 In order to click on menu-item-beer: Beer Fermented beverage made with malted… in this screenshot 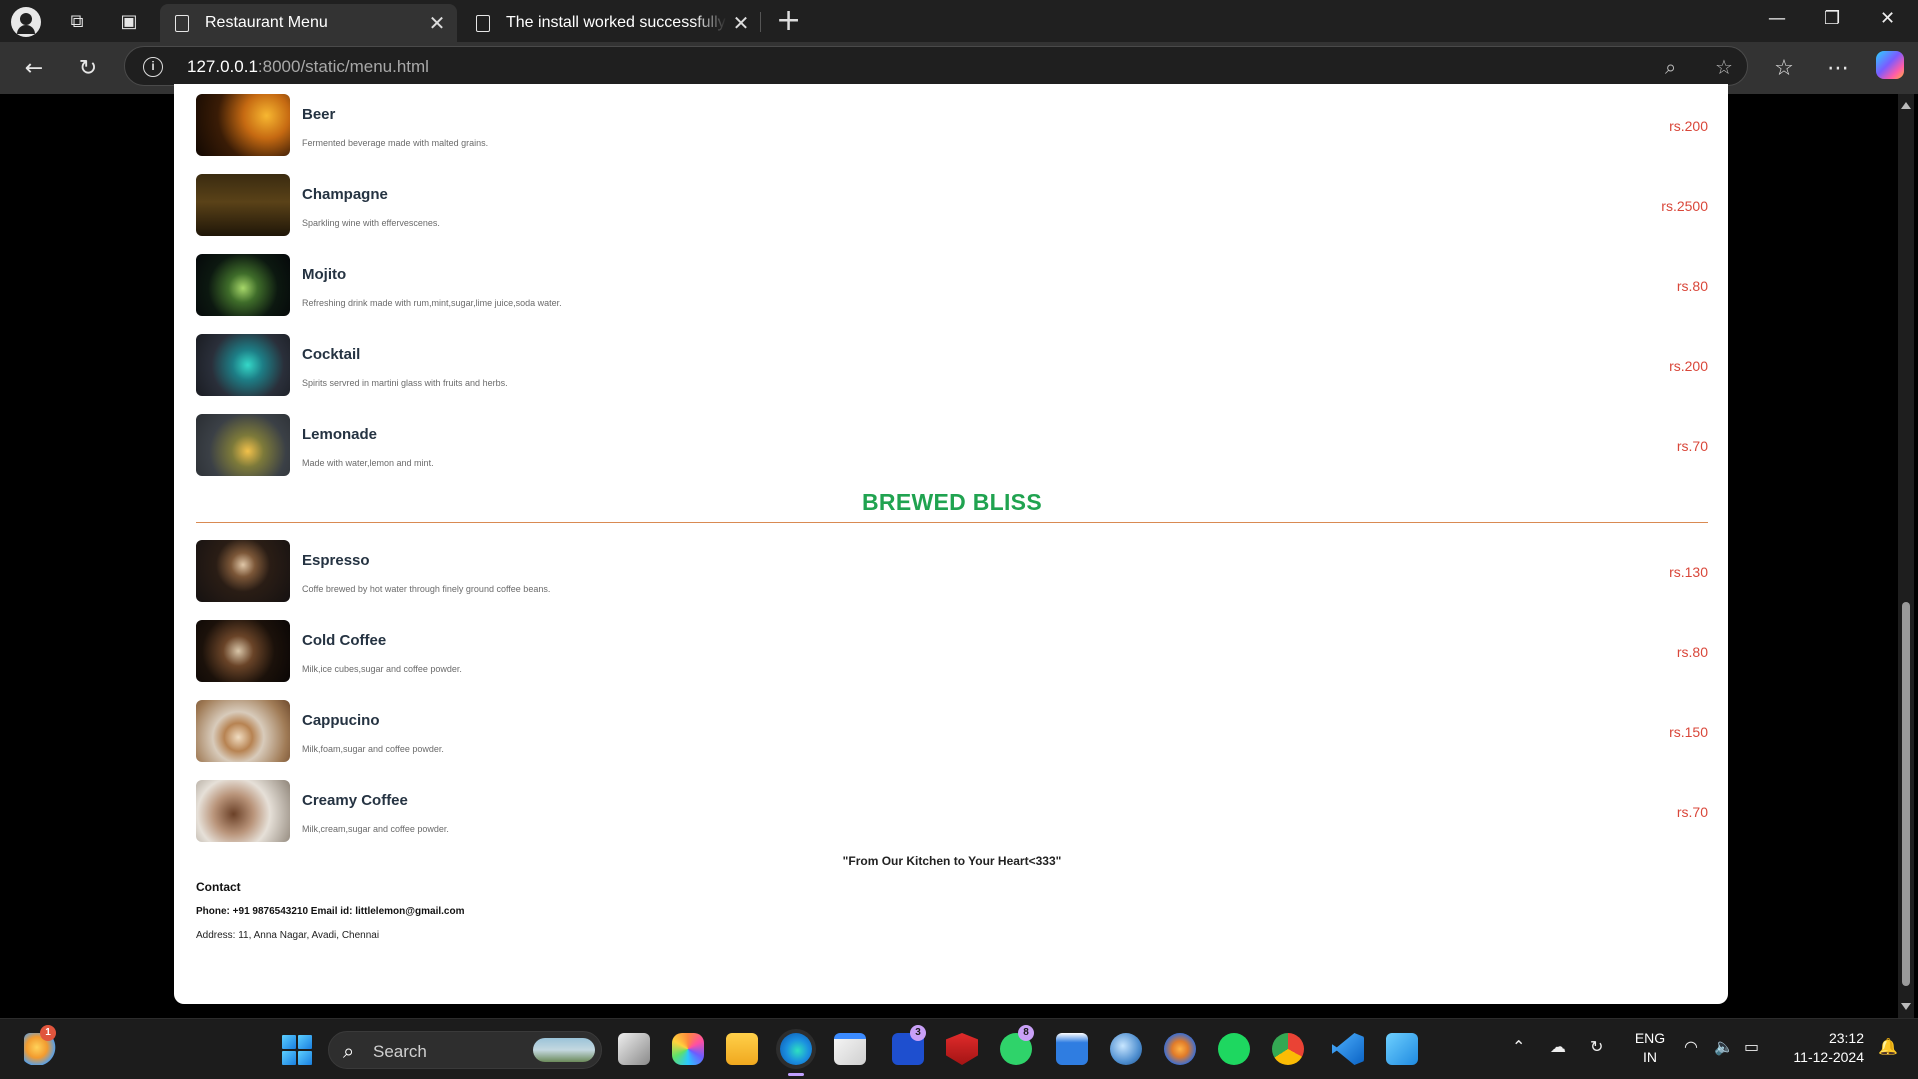, I will do `click(952, 126)`.